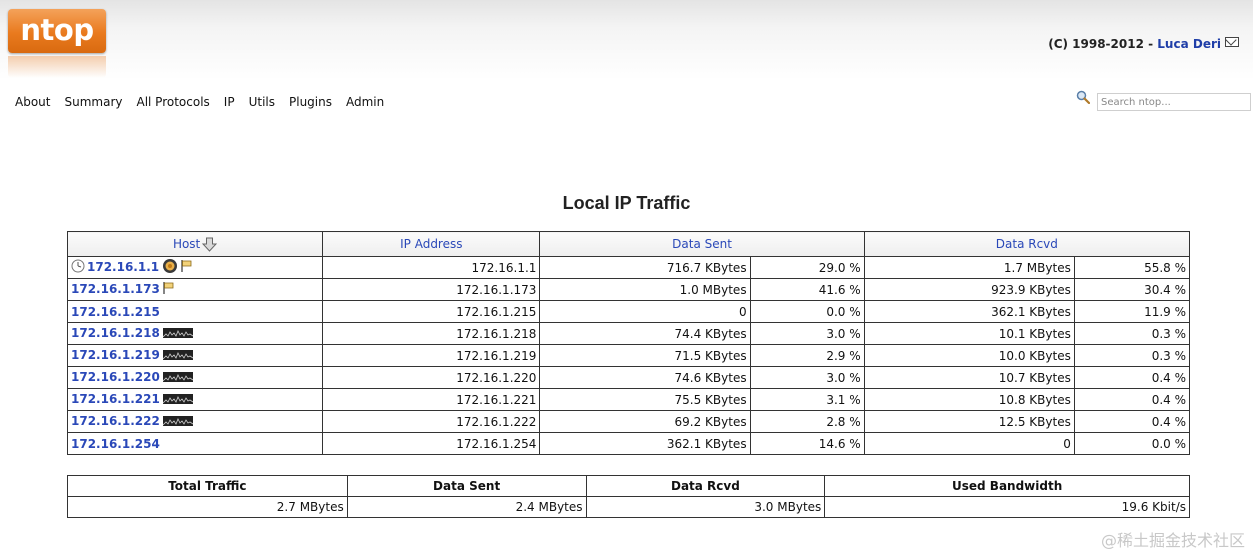  I want to click on col-data-rcvd: Data Rcvd, so click(1027, 244).